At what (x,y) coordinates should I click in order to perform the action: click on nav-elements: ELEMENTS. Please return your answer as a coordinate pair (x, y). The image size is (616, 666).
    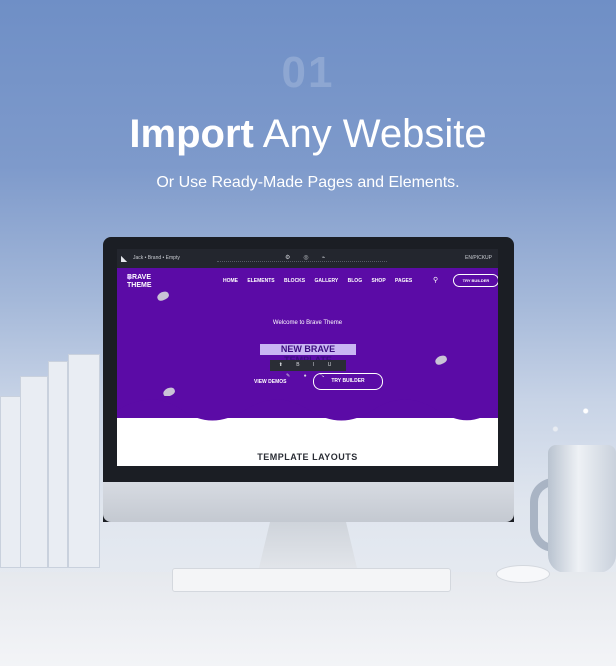
    Looking at the image, I should click on (260, 281).